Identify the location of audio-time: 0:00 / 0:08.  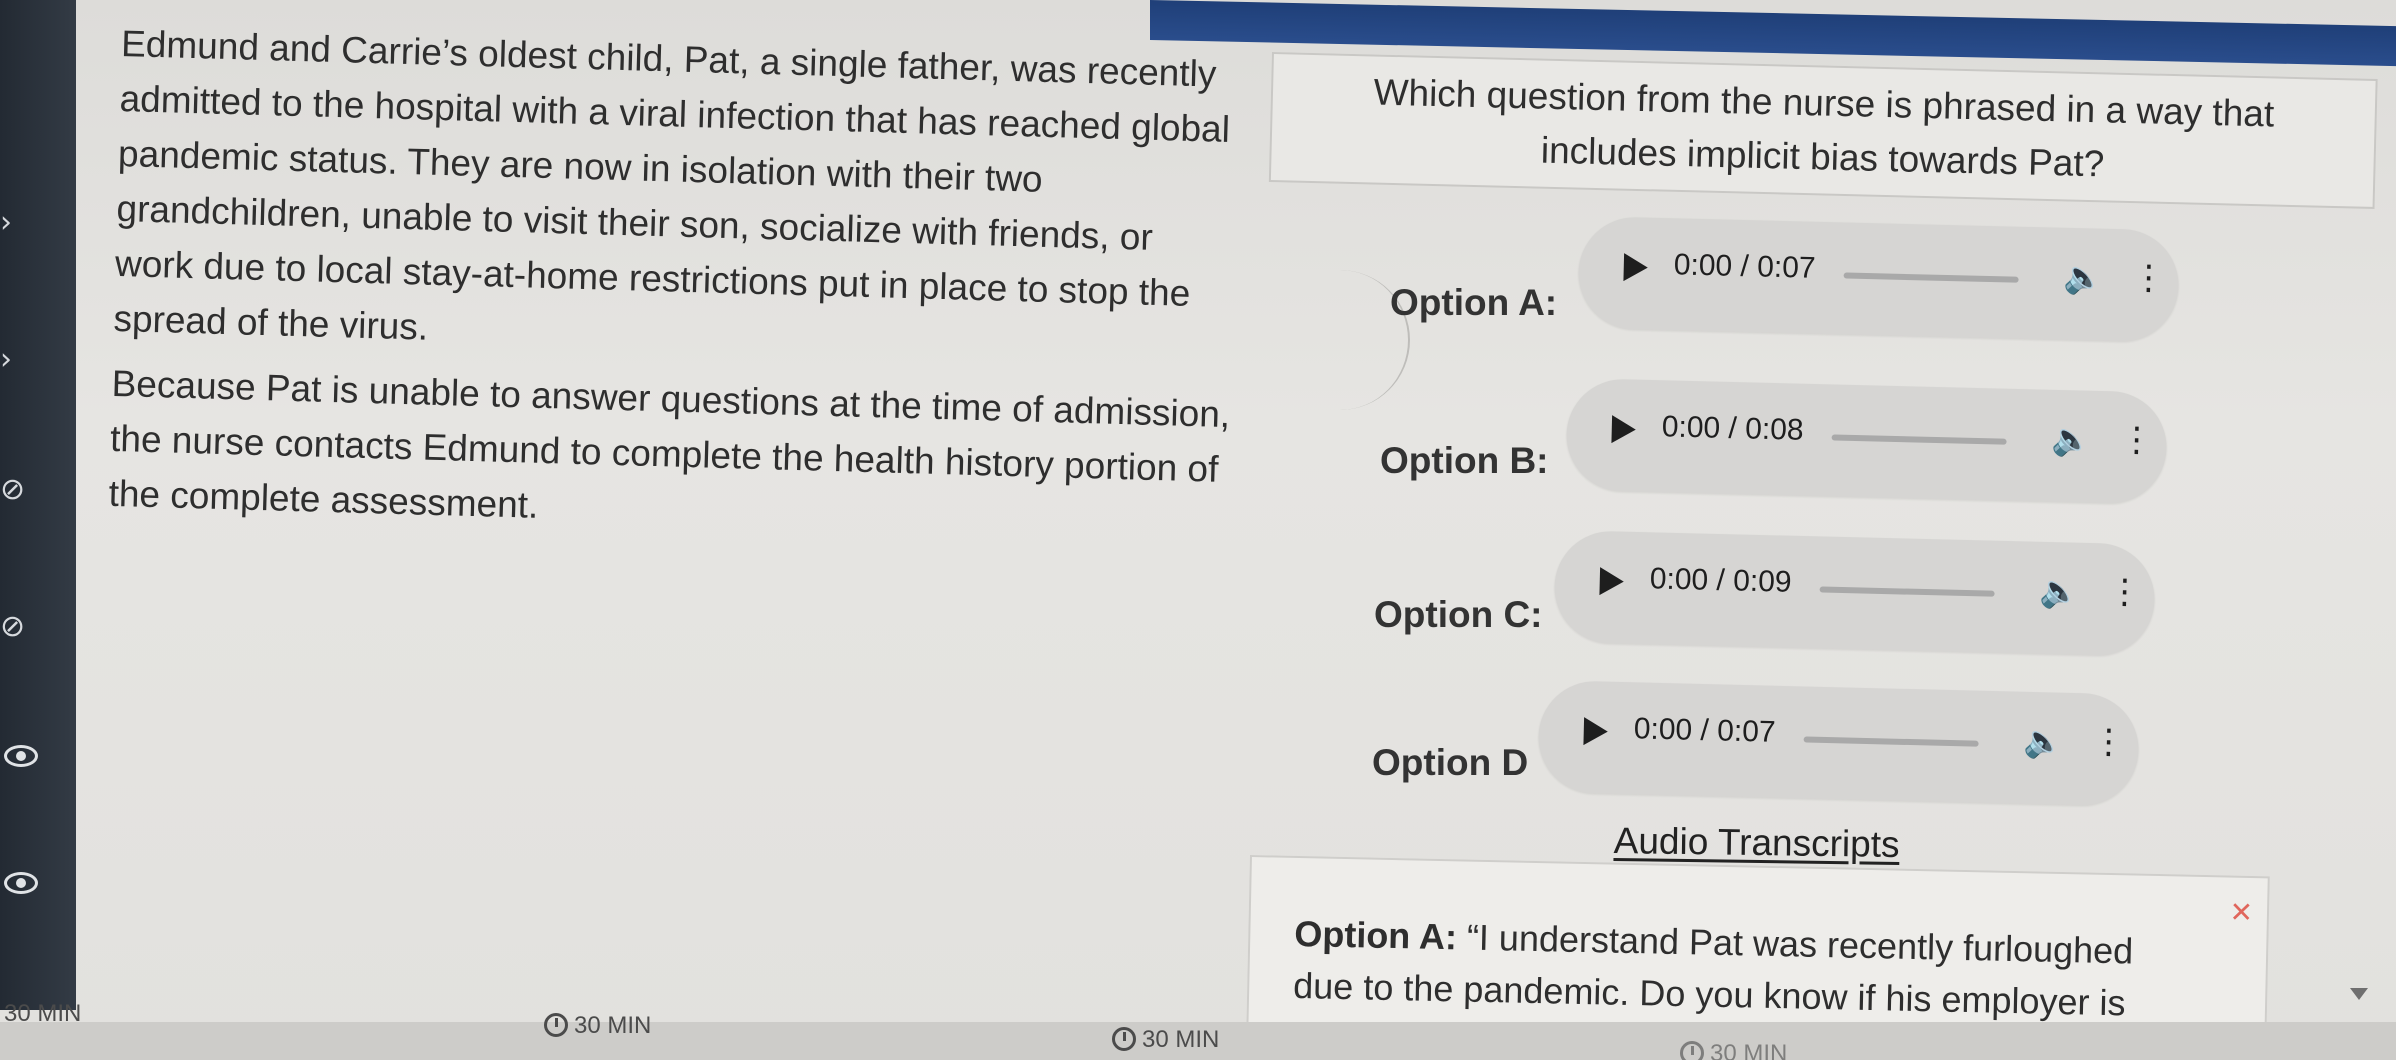
(1732, 428).